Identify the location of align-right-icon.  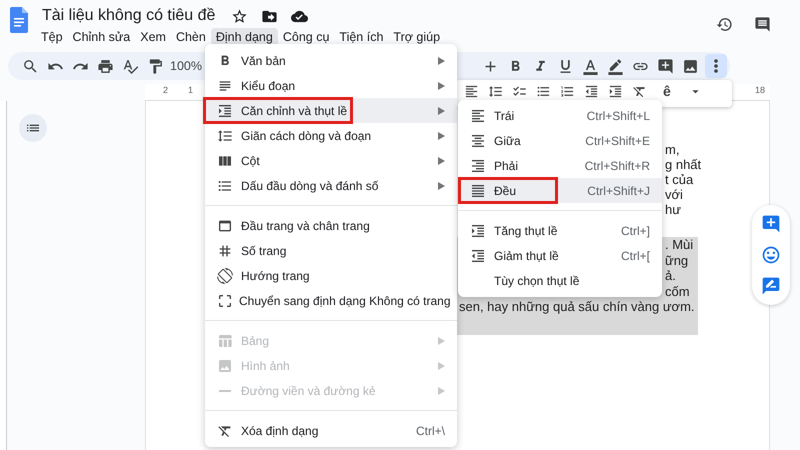
(478, 166).